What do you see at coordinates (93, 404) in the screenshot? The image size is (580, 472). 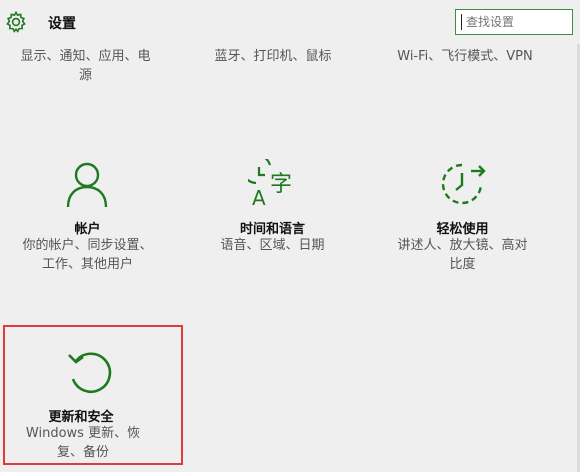 I see `tile-update-security: 更新和安全 Windows 更新、恢 复、备份` at bounding box center [93, 404].